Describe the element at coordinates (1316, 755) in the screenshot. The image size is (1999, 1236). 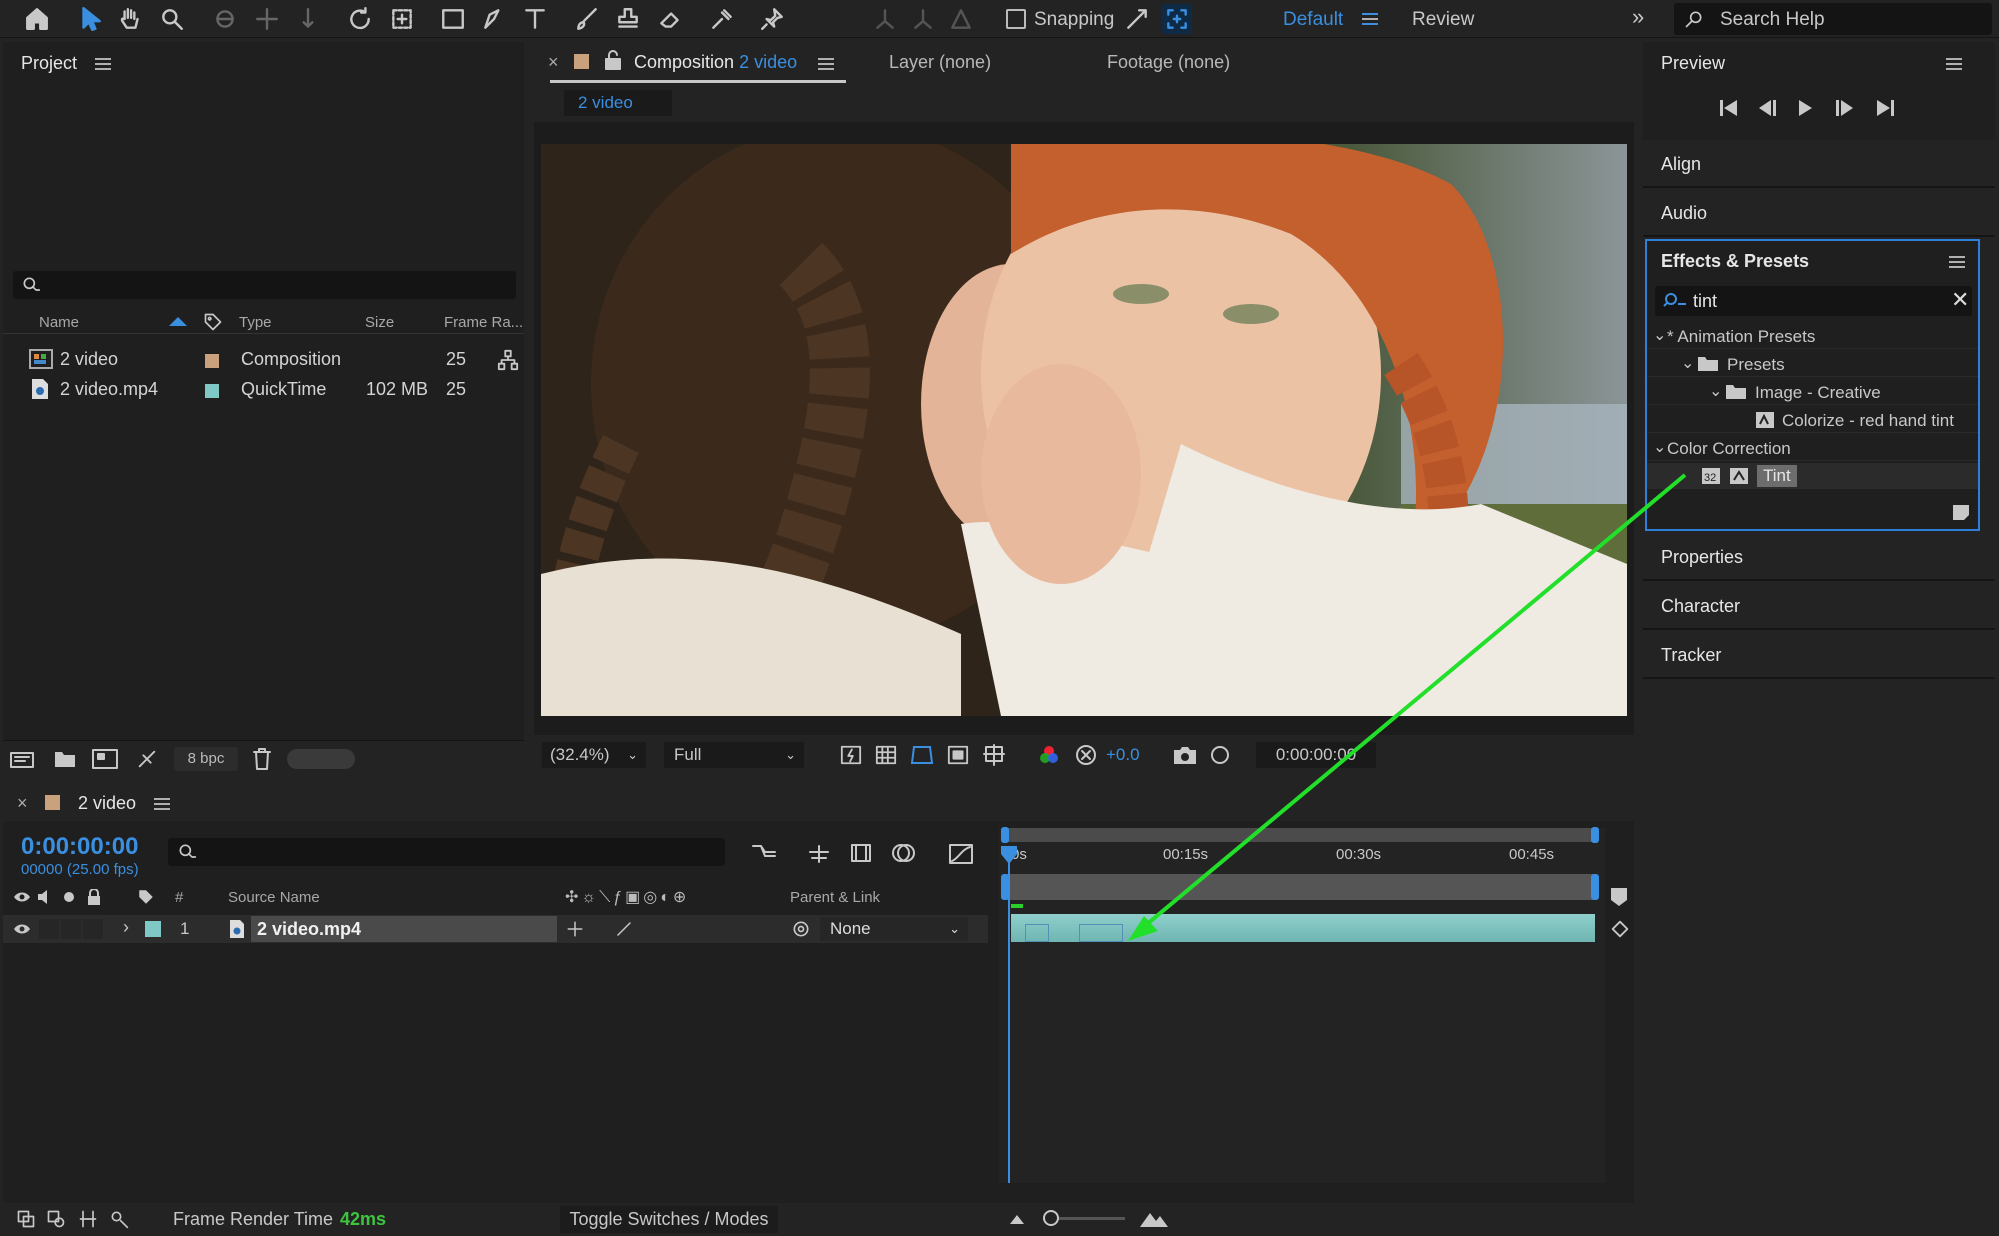
I see `current-time-field: 0:00:00:00` at that location.